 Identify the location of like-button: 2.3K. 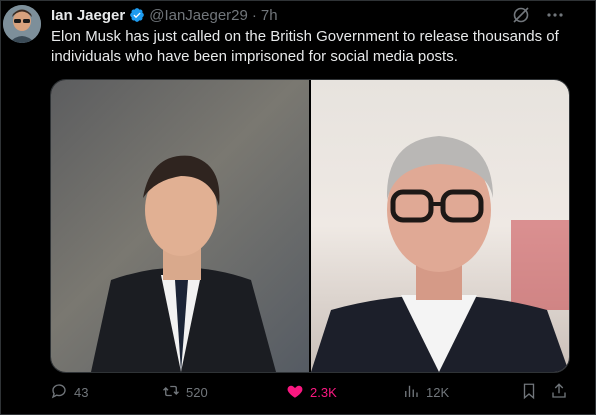
(311, 392).